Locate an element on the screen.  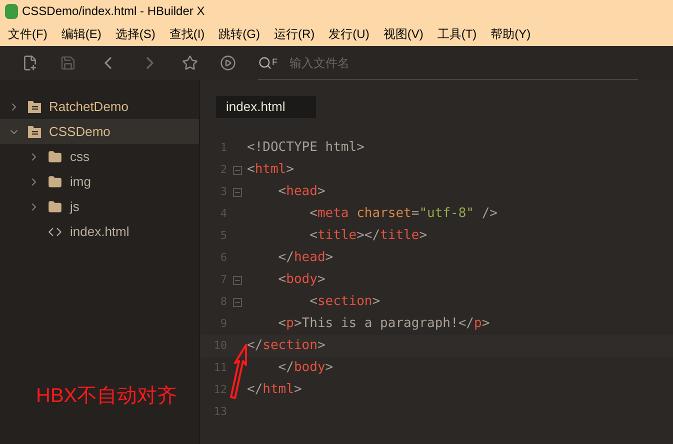
tree-label: index.html is located at coordinates (100, 231).